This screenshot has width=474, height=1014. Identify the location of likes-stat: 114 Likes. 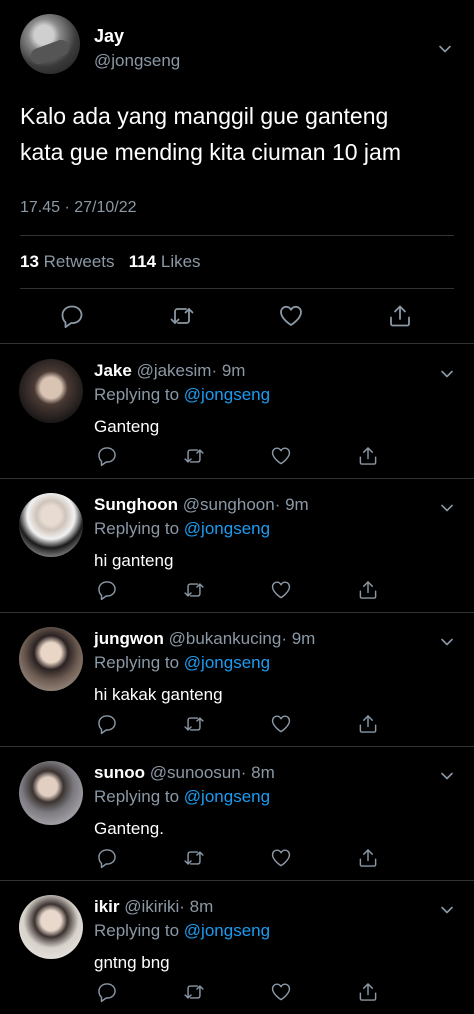
(165, 261).